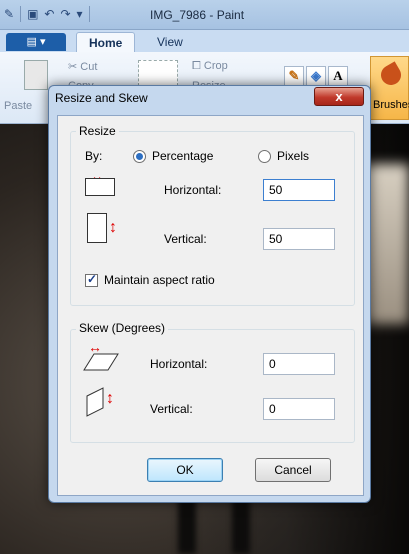 Image resolution: width=409 pixels, height=554 pixels. I want to click on customize-dropdown-icon: ▾, so click(80, 14).